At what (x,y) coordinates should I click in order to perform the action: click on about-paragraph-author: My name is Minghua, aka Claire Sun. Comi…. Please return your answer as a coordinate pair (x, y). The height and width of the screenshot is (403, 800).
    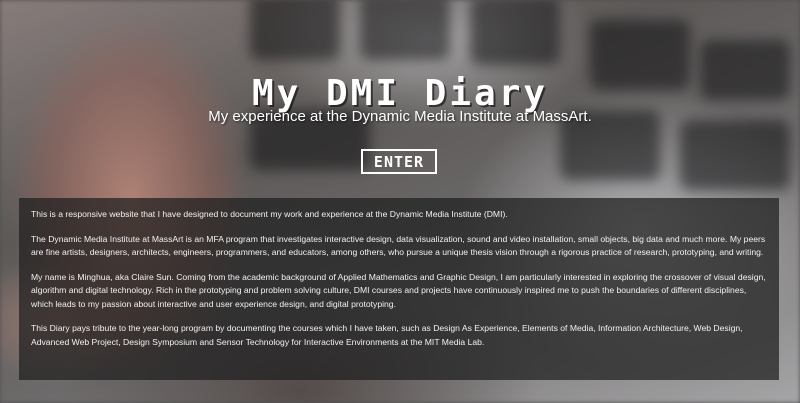
    Looking at the image, I should click on (398, 290).